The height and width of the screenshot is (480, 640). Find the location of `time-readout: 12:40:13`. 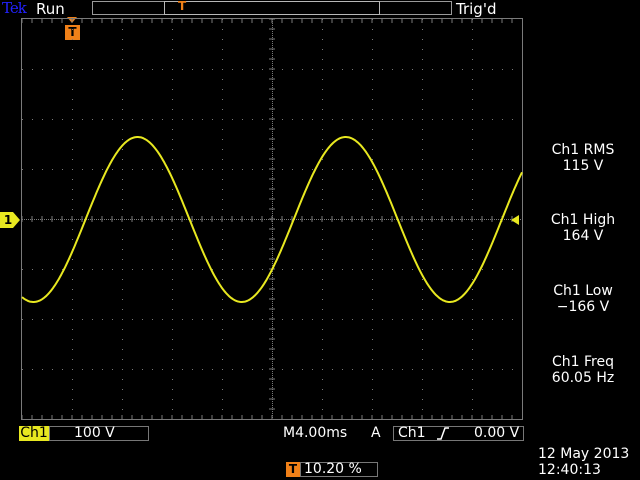

time-readout: 12:40:13 is located at coordinates (569, 470).